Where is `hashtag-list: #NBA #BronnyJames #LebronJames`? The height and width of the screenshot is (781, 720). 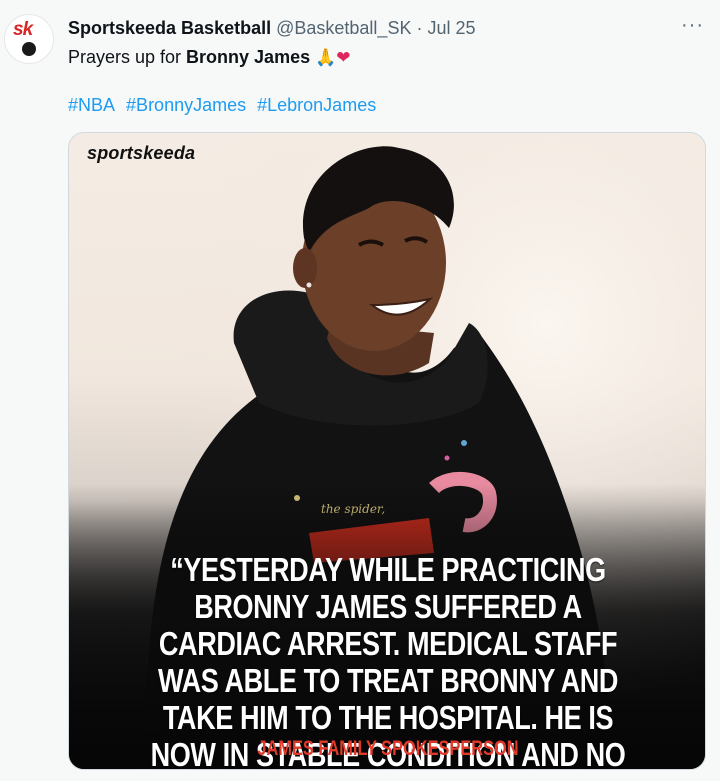 hashtag-list: #NBA #BronnyJames #LebronJames is located at coordinates (225, 105).